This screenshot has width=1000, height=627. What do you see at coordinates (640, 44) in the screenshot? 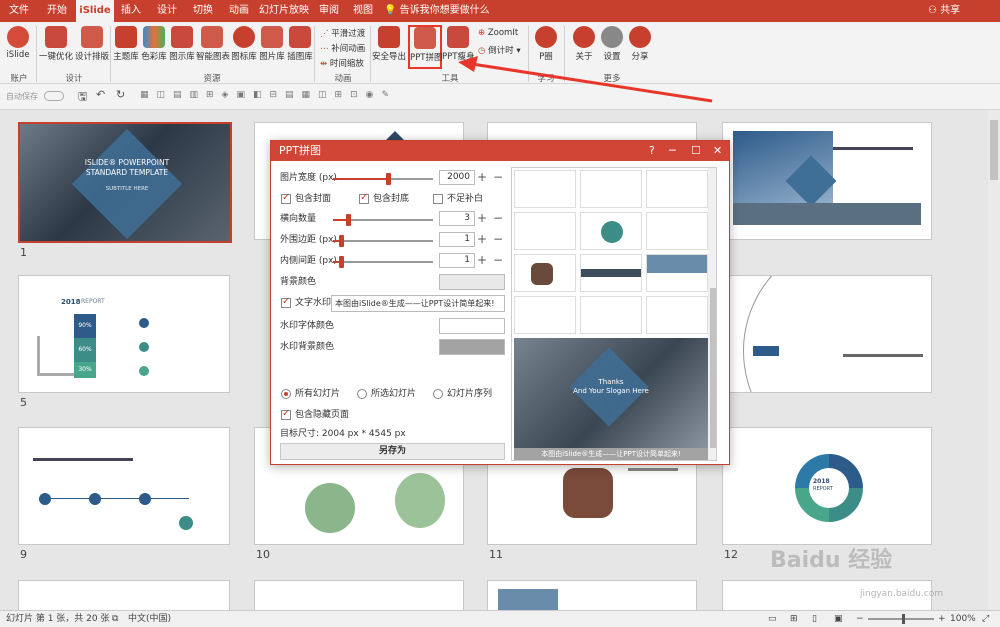
I see `share-ribbon-button: 分享` at bounding box center [640, 44].